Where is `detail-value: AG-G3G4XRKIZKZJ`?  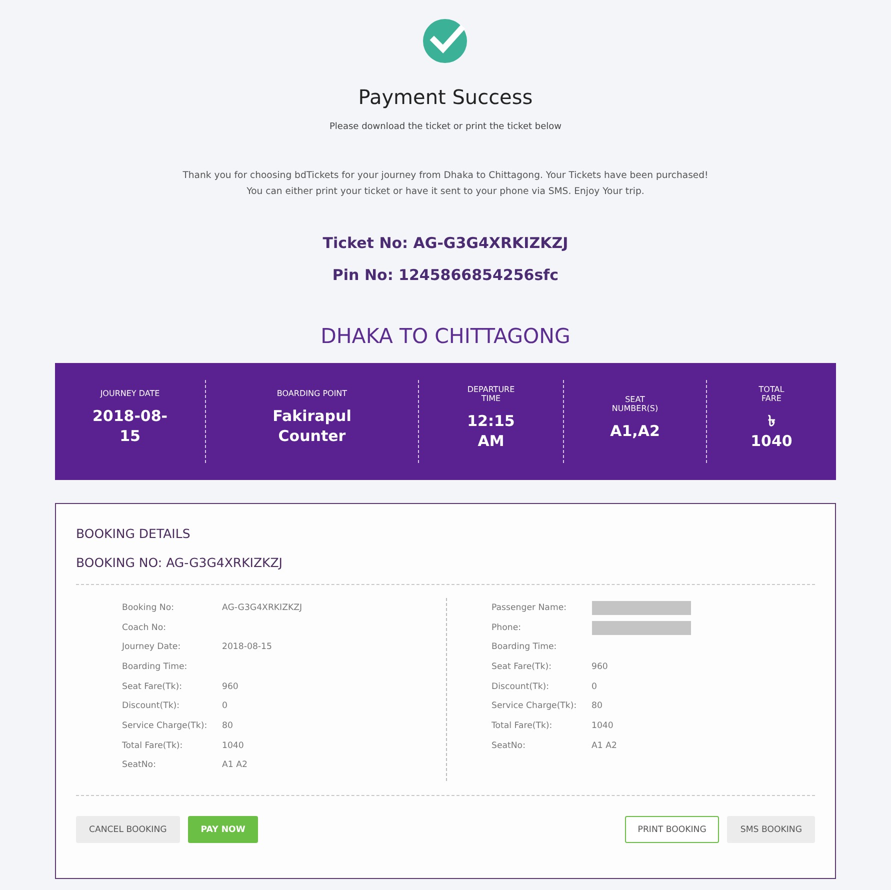
detail-value: AG-G3G4XRKIZKZJ is located at coordinates (262, 607).